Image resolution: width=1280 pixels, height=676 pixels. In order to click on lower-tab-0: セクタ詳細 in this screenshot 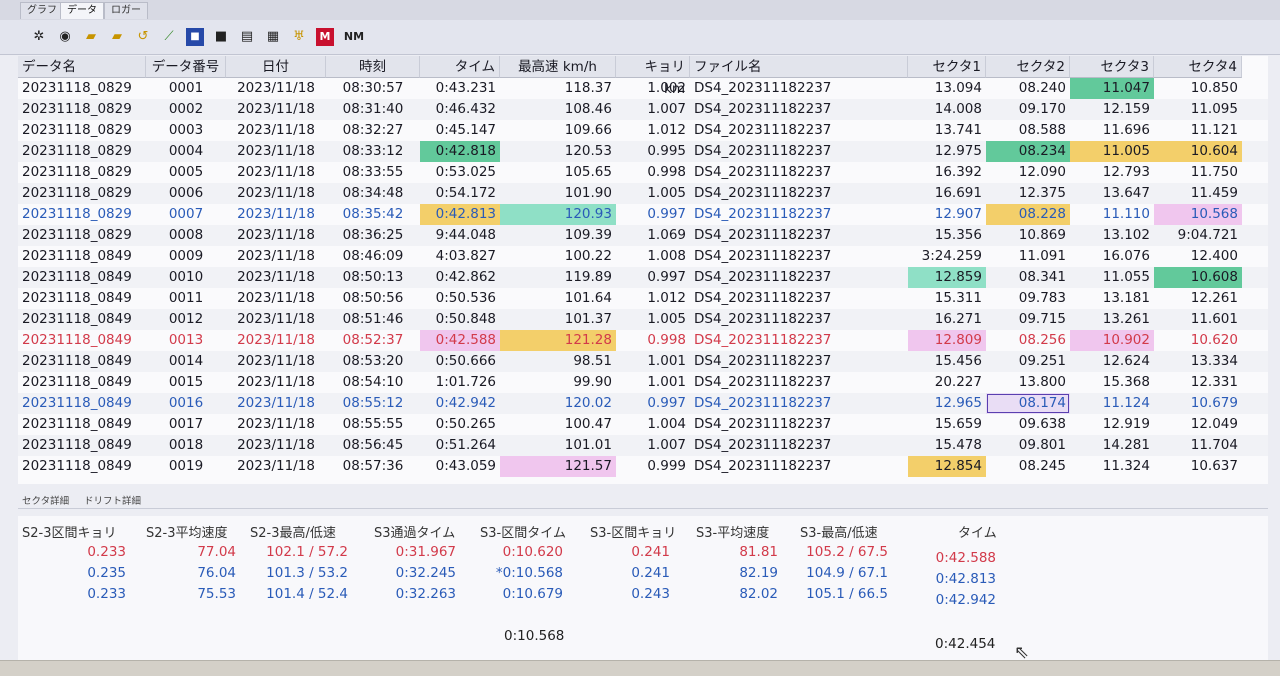, I will do `click(45, 500)`.